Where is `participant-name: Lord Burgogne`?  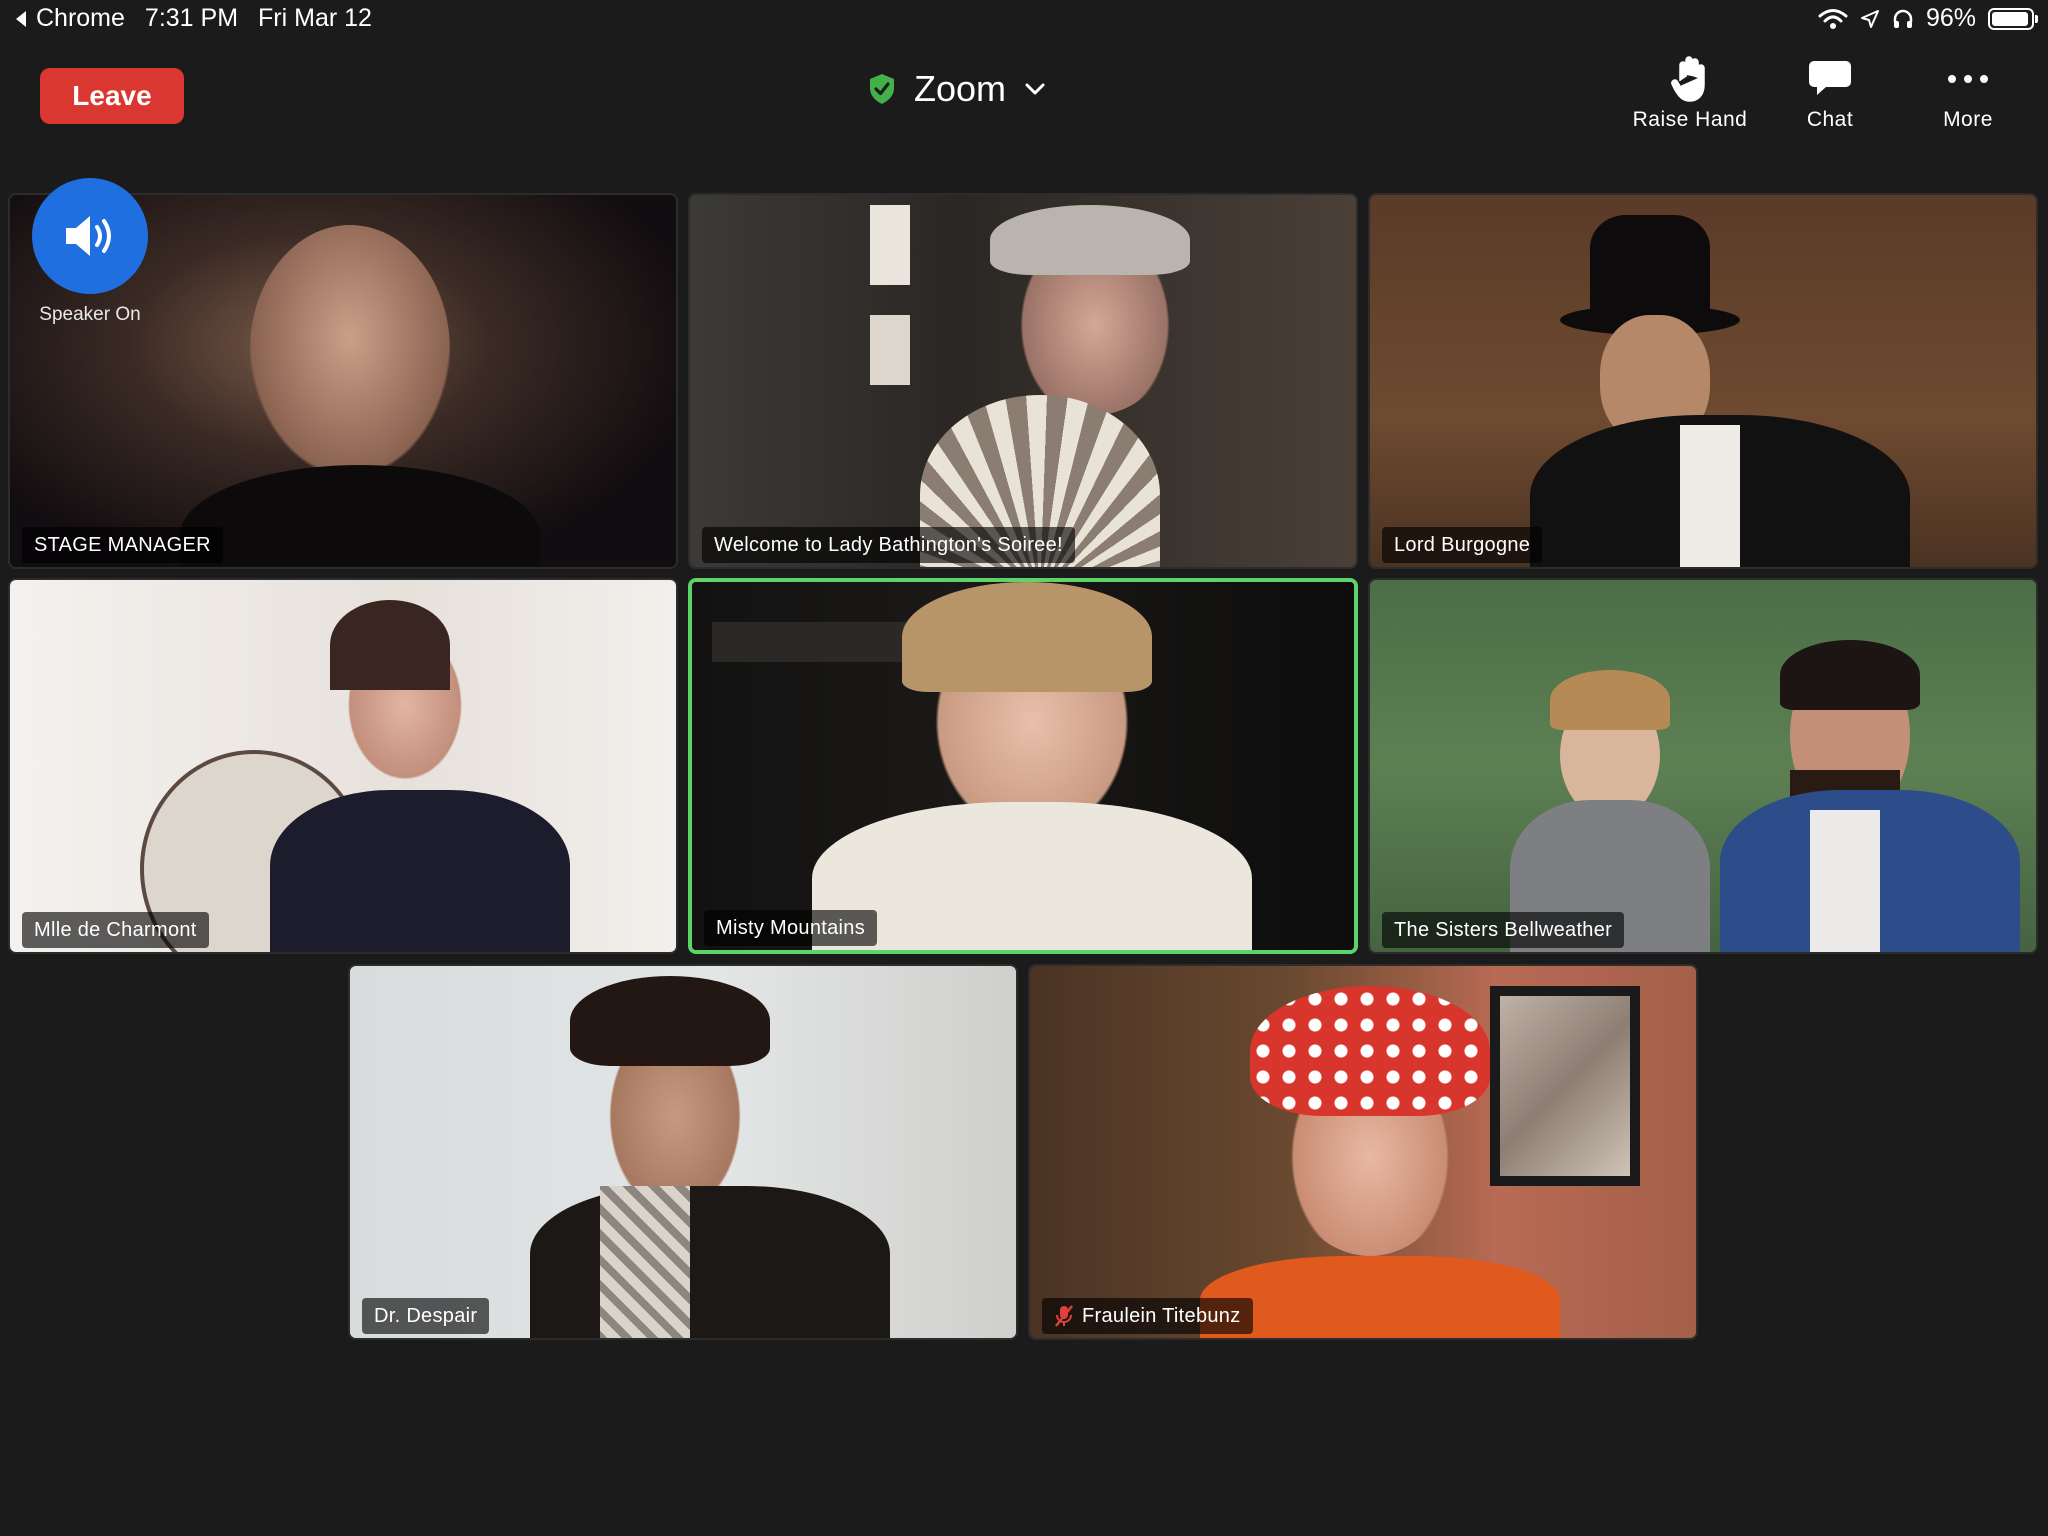
participant-name: Lord Burgogne is located at coordinates (1462, 544).